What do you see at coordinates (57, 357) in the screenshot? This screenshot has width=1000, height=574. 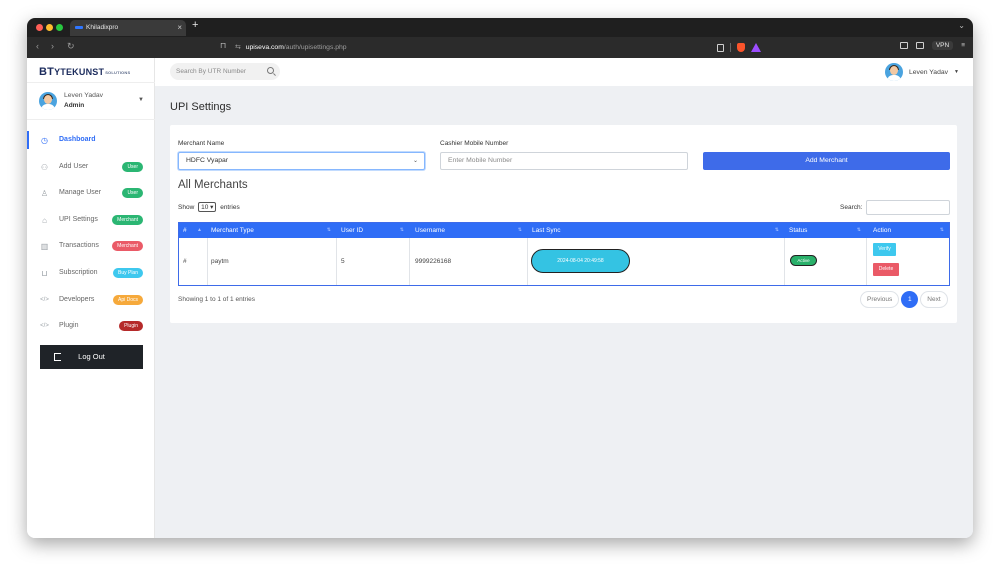 I see `logout-icon` at bounding box center [57, 357].